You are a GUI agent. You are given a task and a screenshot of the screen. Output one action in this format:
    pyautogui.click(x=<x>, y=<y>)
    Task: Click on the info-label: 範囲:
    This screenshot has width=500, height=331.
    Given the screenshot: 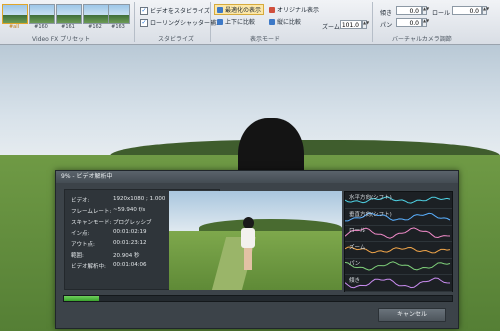 What is the action you would take?
    pyautogui.click(x=77, y=256)
    